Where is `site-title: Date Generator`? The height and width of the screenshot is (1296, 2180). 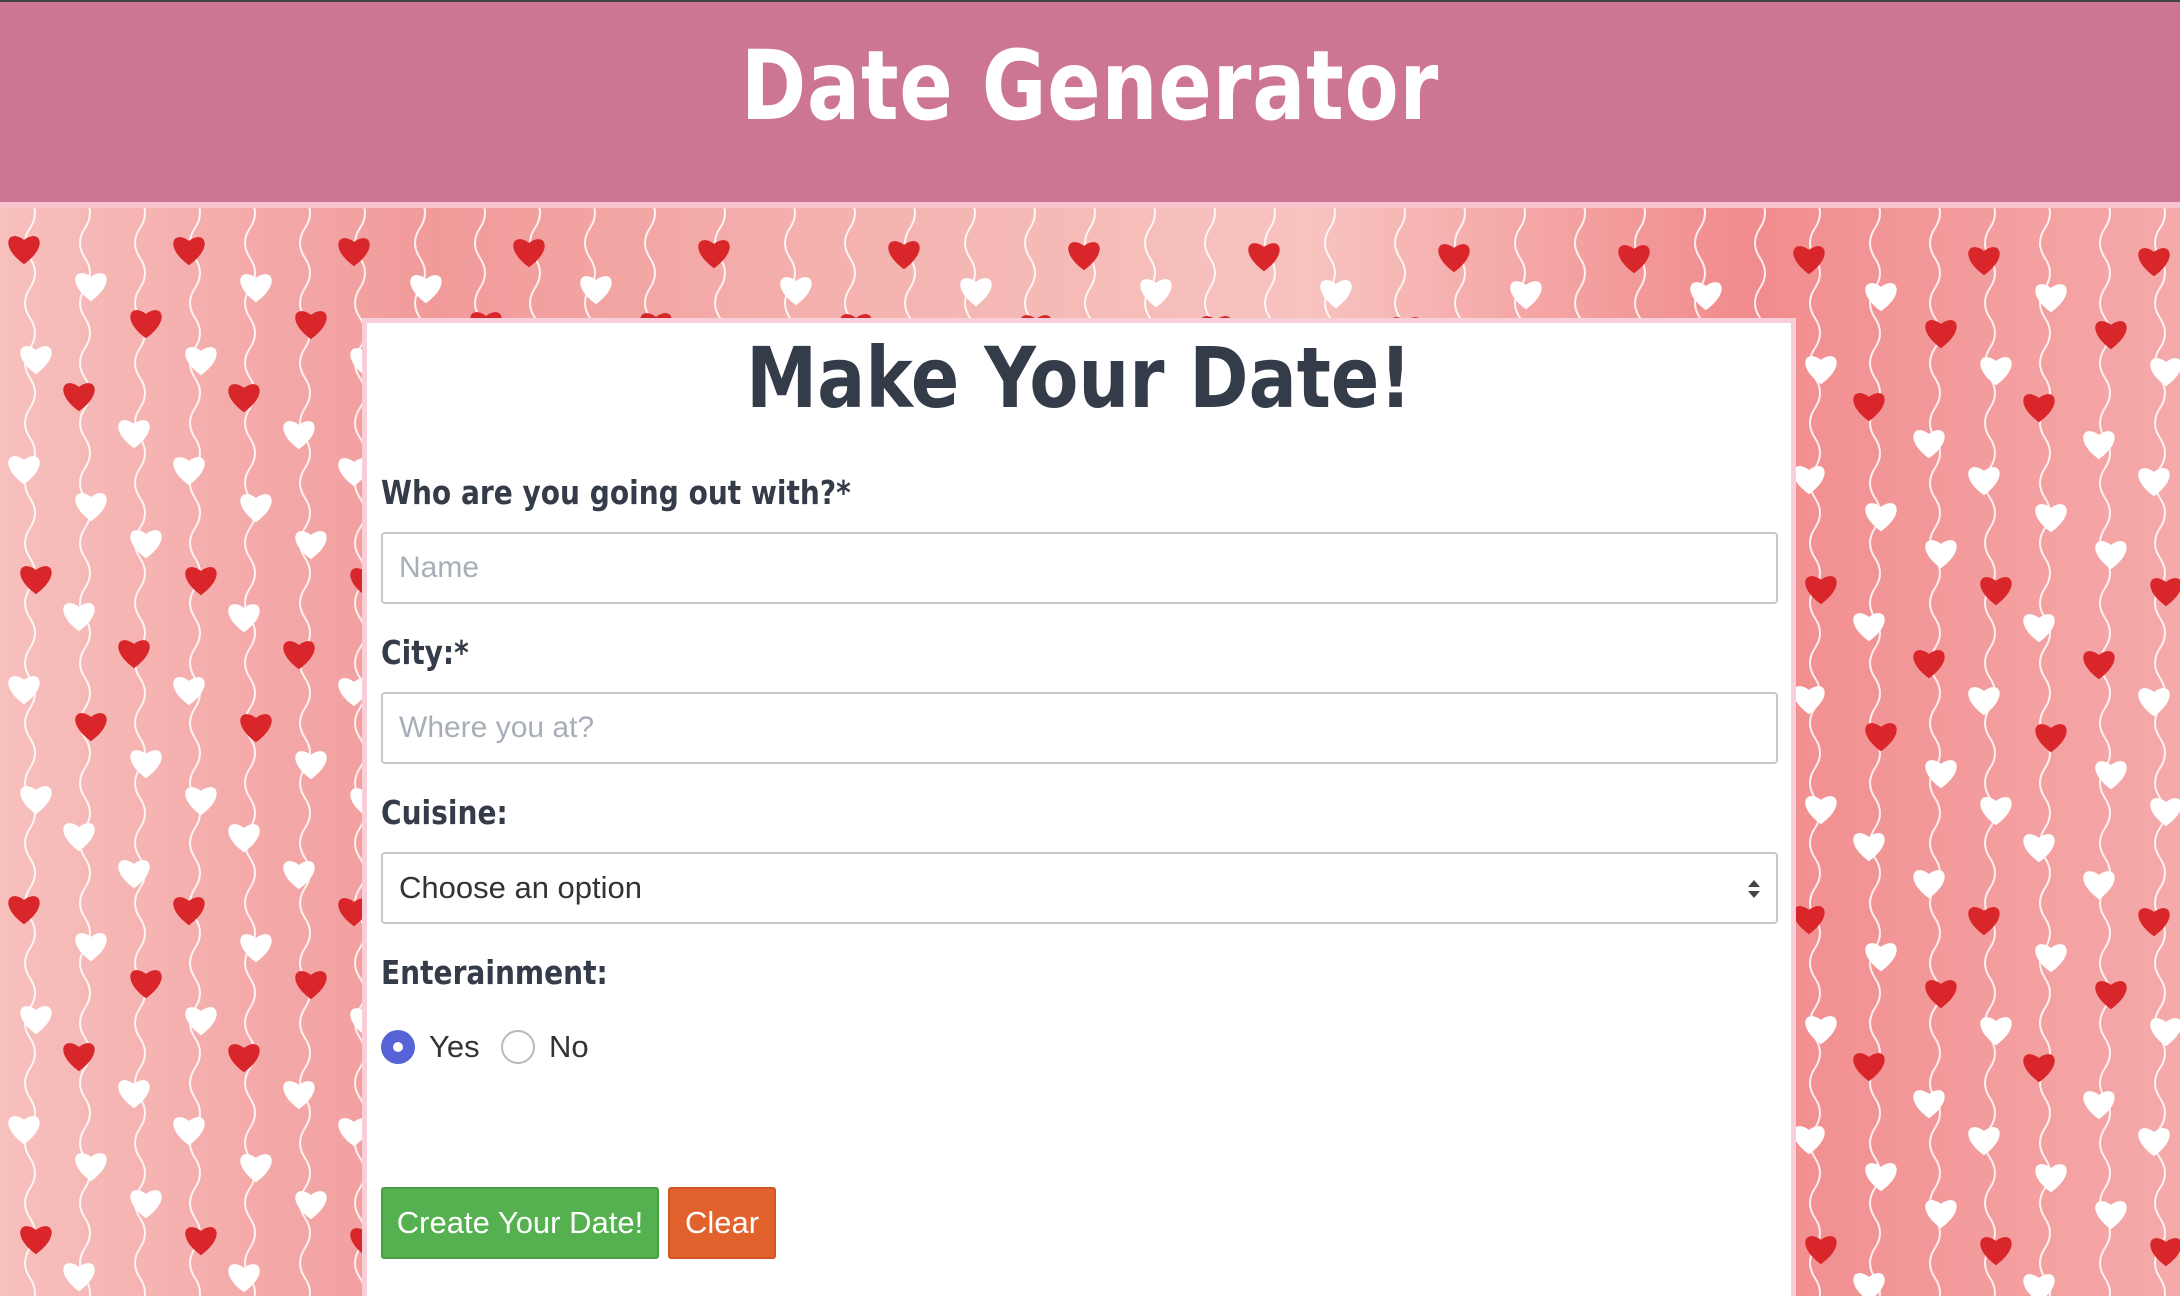
site-title: Date Generator is located at coordinates (1090, 86).